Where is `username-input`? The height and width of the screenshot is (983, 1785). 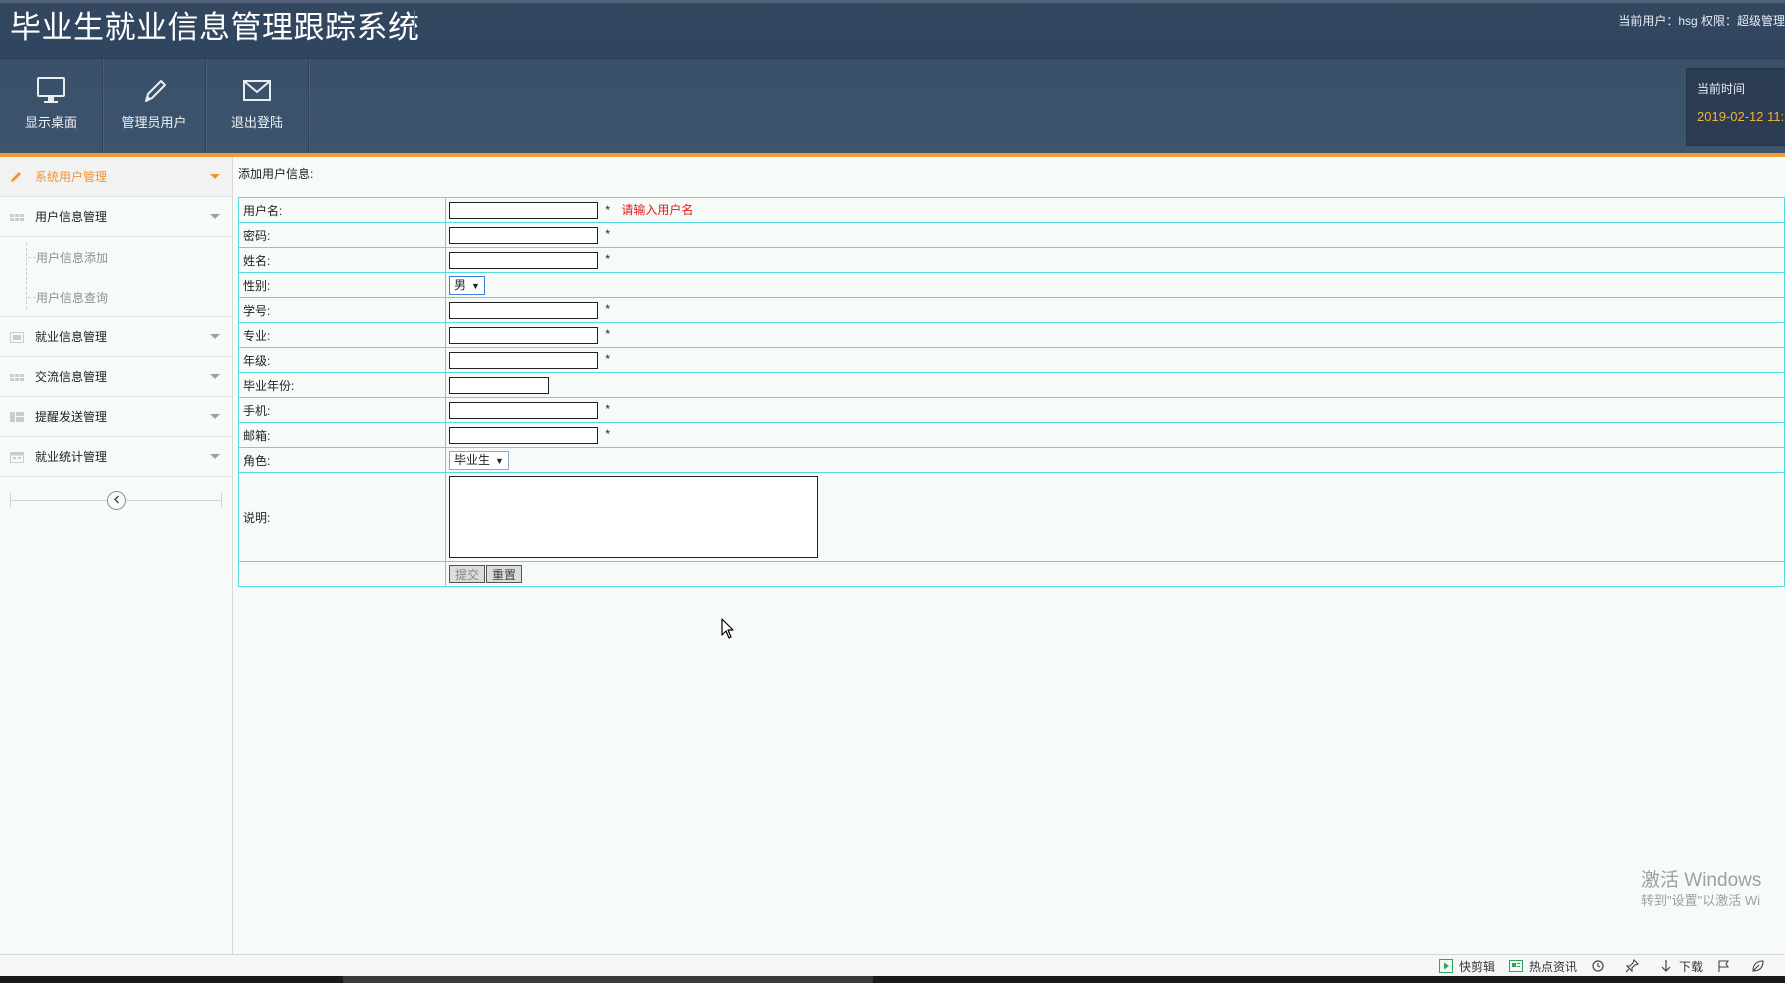
username-input is located at coordinates (523, 211).